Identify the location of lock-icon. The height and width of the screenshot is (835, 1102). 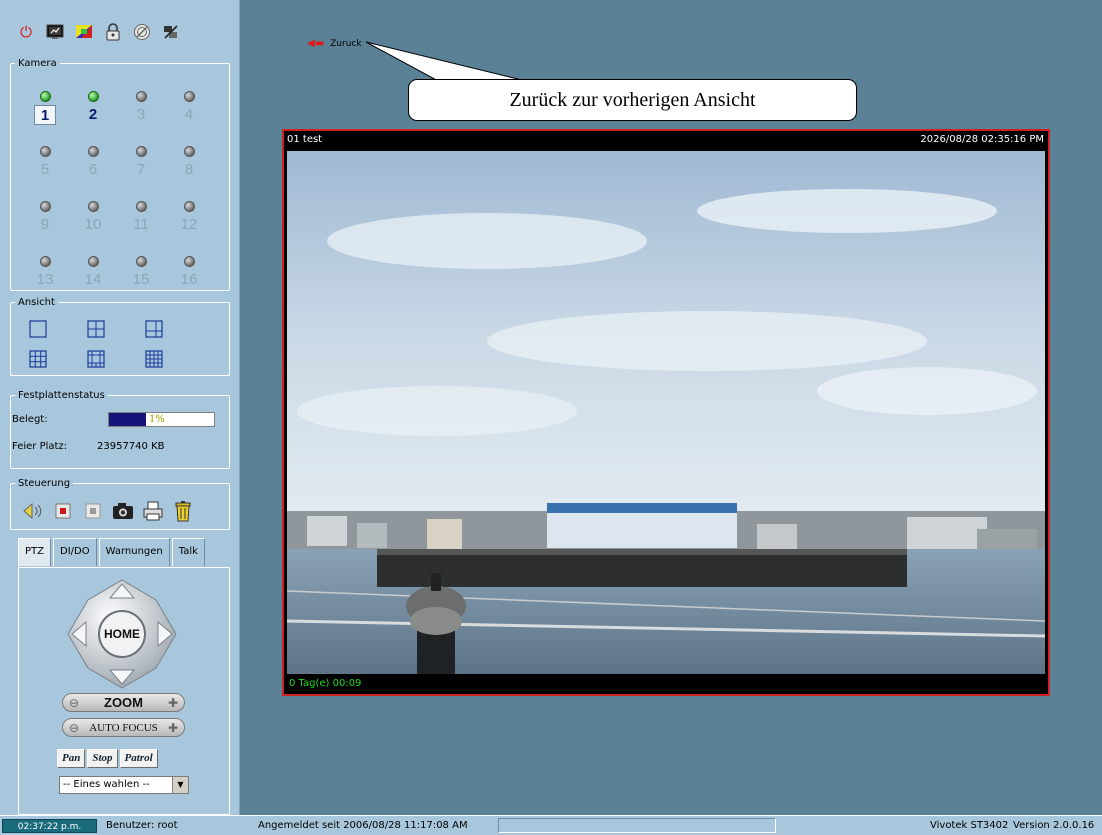
(113, 32).